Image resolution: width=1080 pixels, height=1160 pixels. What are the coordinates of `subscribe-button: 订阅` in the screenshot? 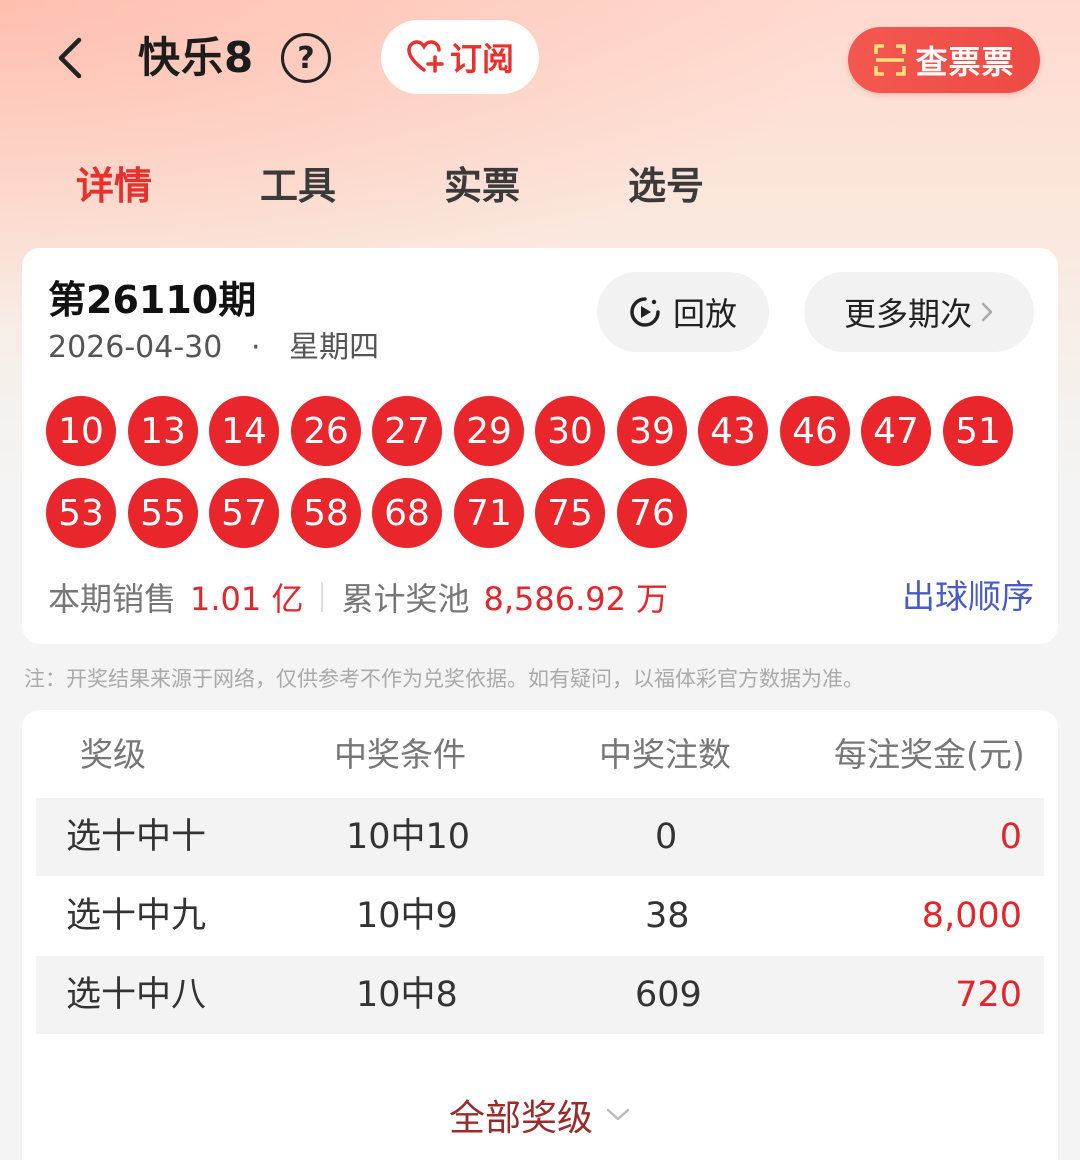 It's located at (460, 57).